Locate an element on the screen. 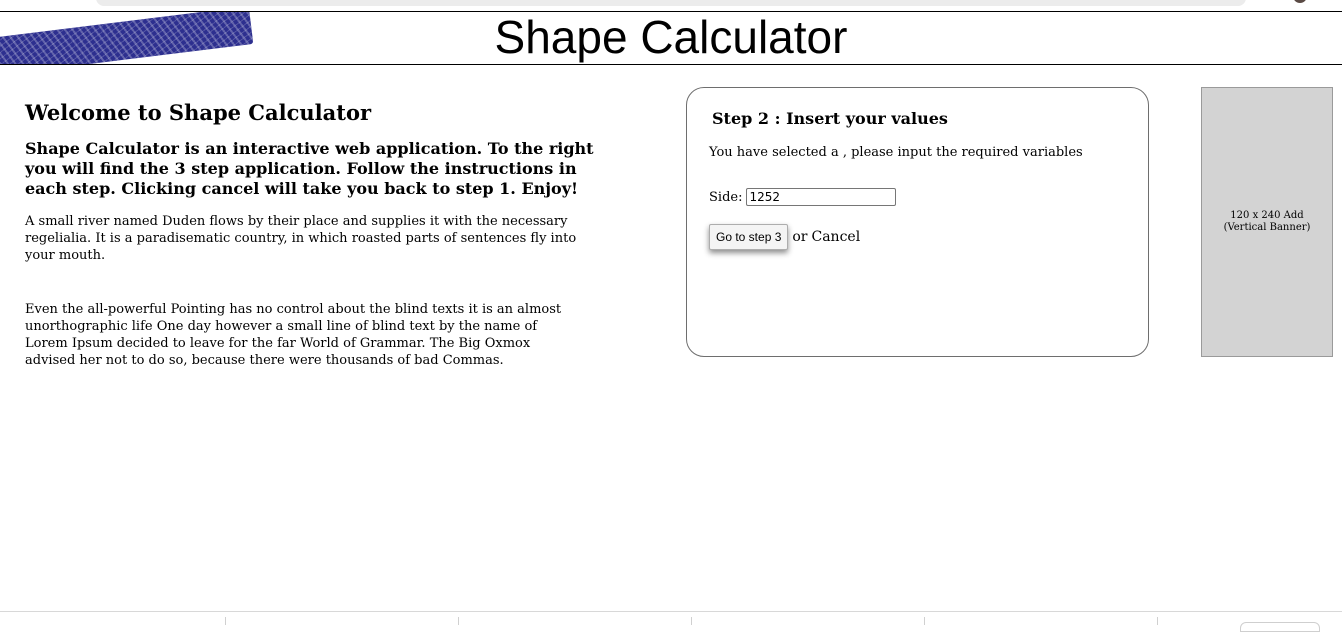  profile-avatar is located at coordinates (1300, 1).